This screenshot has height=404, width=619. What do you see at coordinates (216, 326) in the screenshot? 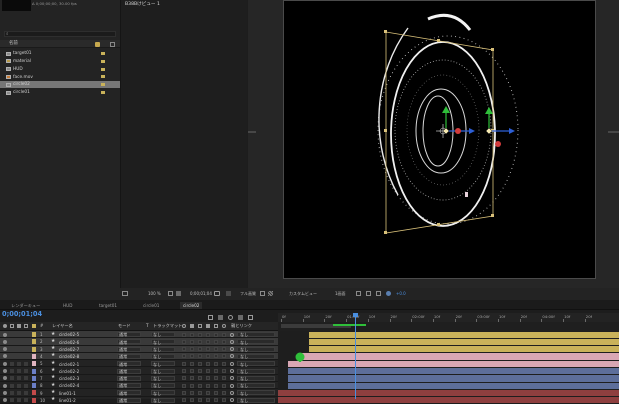
I see `frame-blend-icon` at bounding box center [216, 326].